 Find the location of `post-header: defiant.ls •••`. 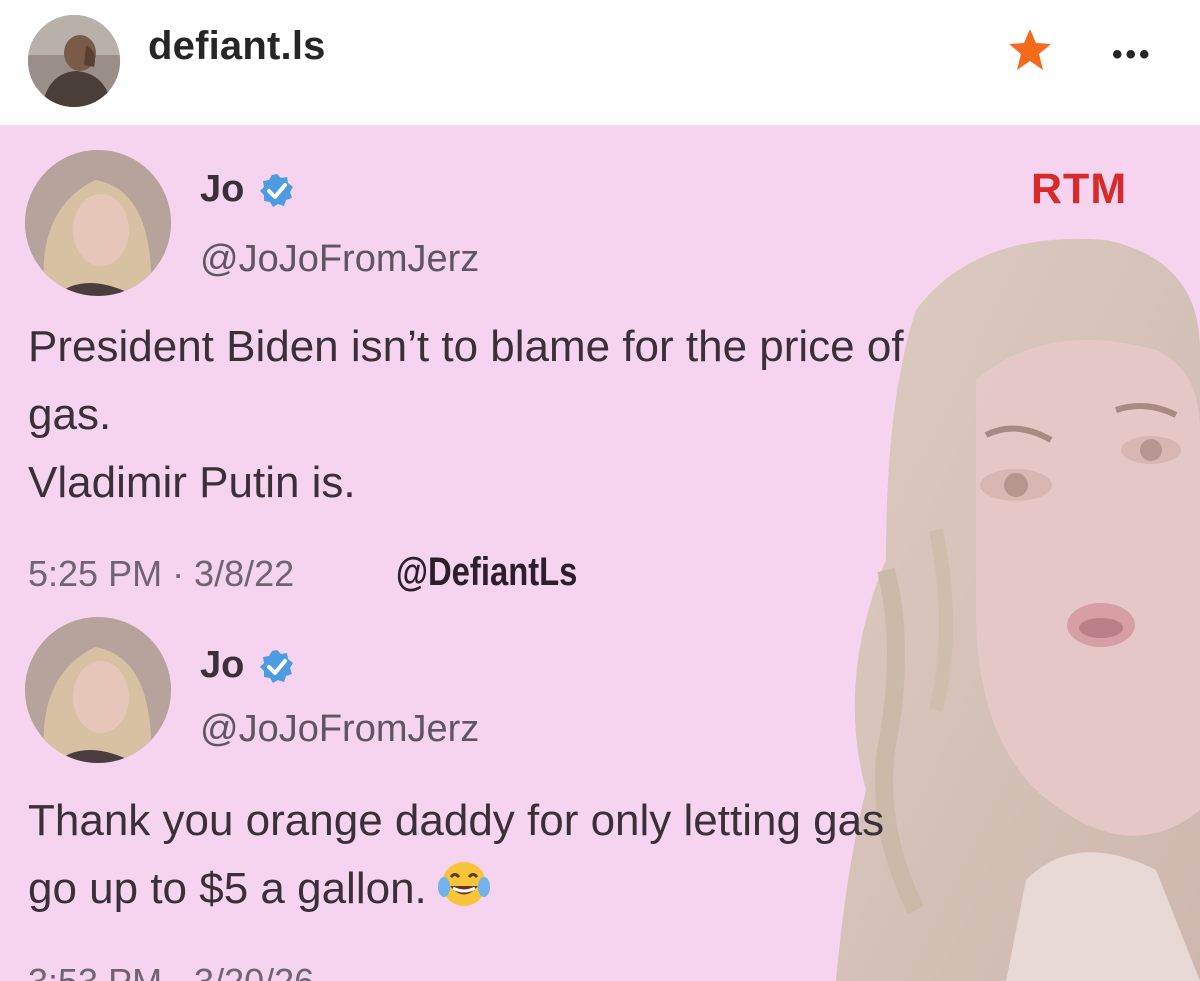

post-header: defiant.ls ••• is located at coordinates (600, 62).